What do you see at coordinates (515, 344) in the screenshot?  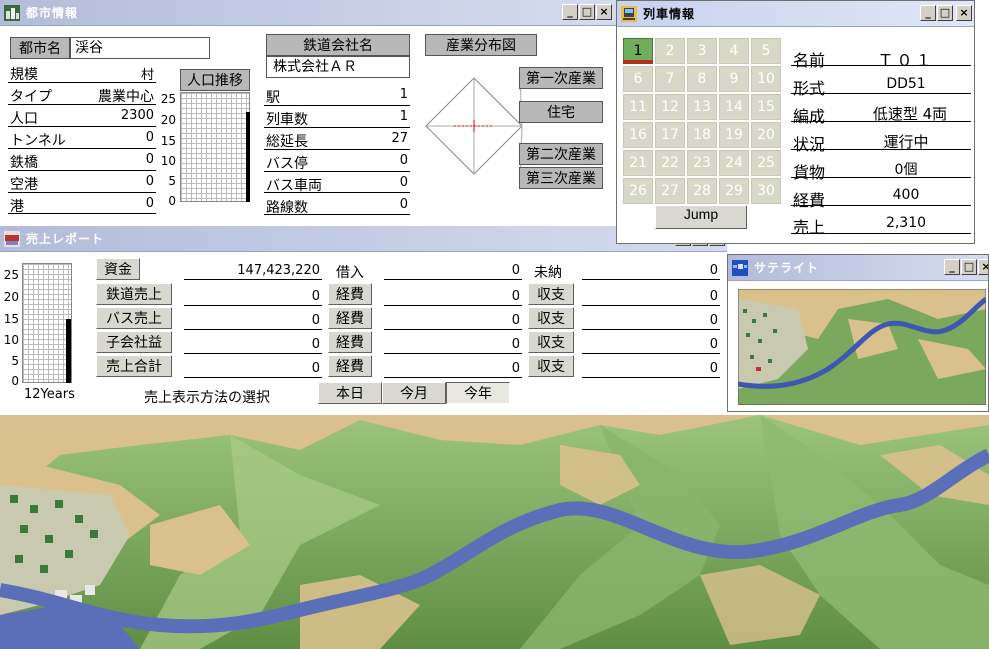 I see `expense-value-3: 0` at bounding box center [515, 344].